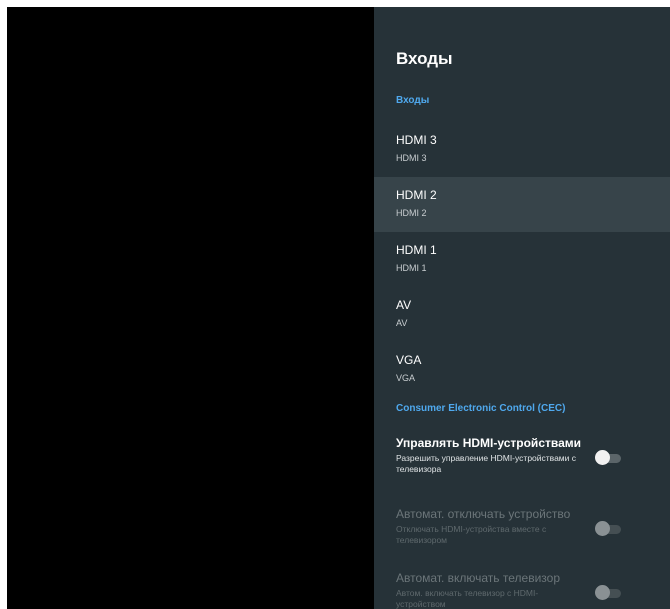  What do you see at coordinates (481, 408) in the screenshot?
I see `cec-section-header: Consumer Electronic Control (CEC)` at bounding box center [481, 408].